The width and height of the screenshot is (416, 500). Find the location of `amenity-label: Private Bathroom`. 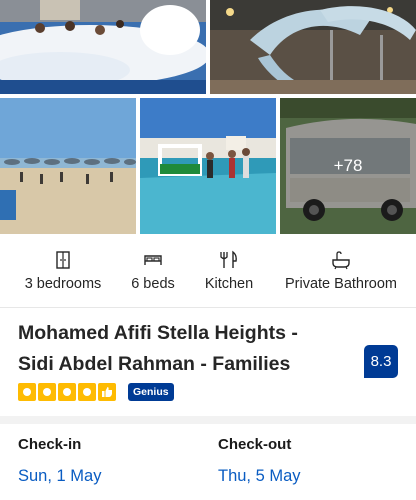

amenity-label: Private Bathroom is located at coordinates (341, 284).